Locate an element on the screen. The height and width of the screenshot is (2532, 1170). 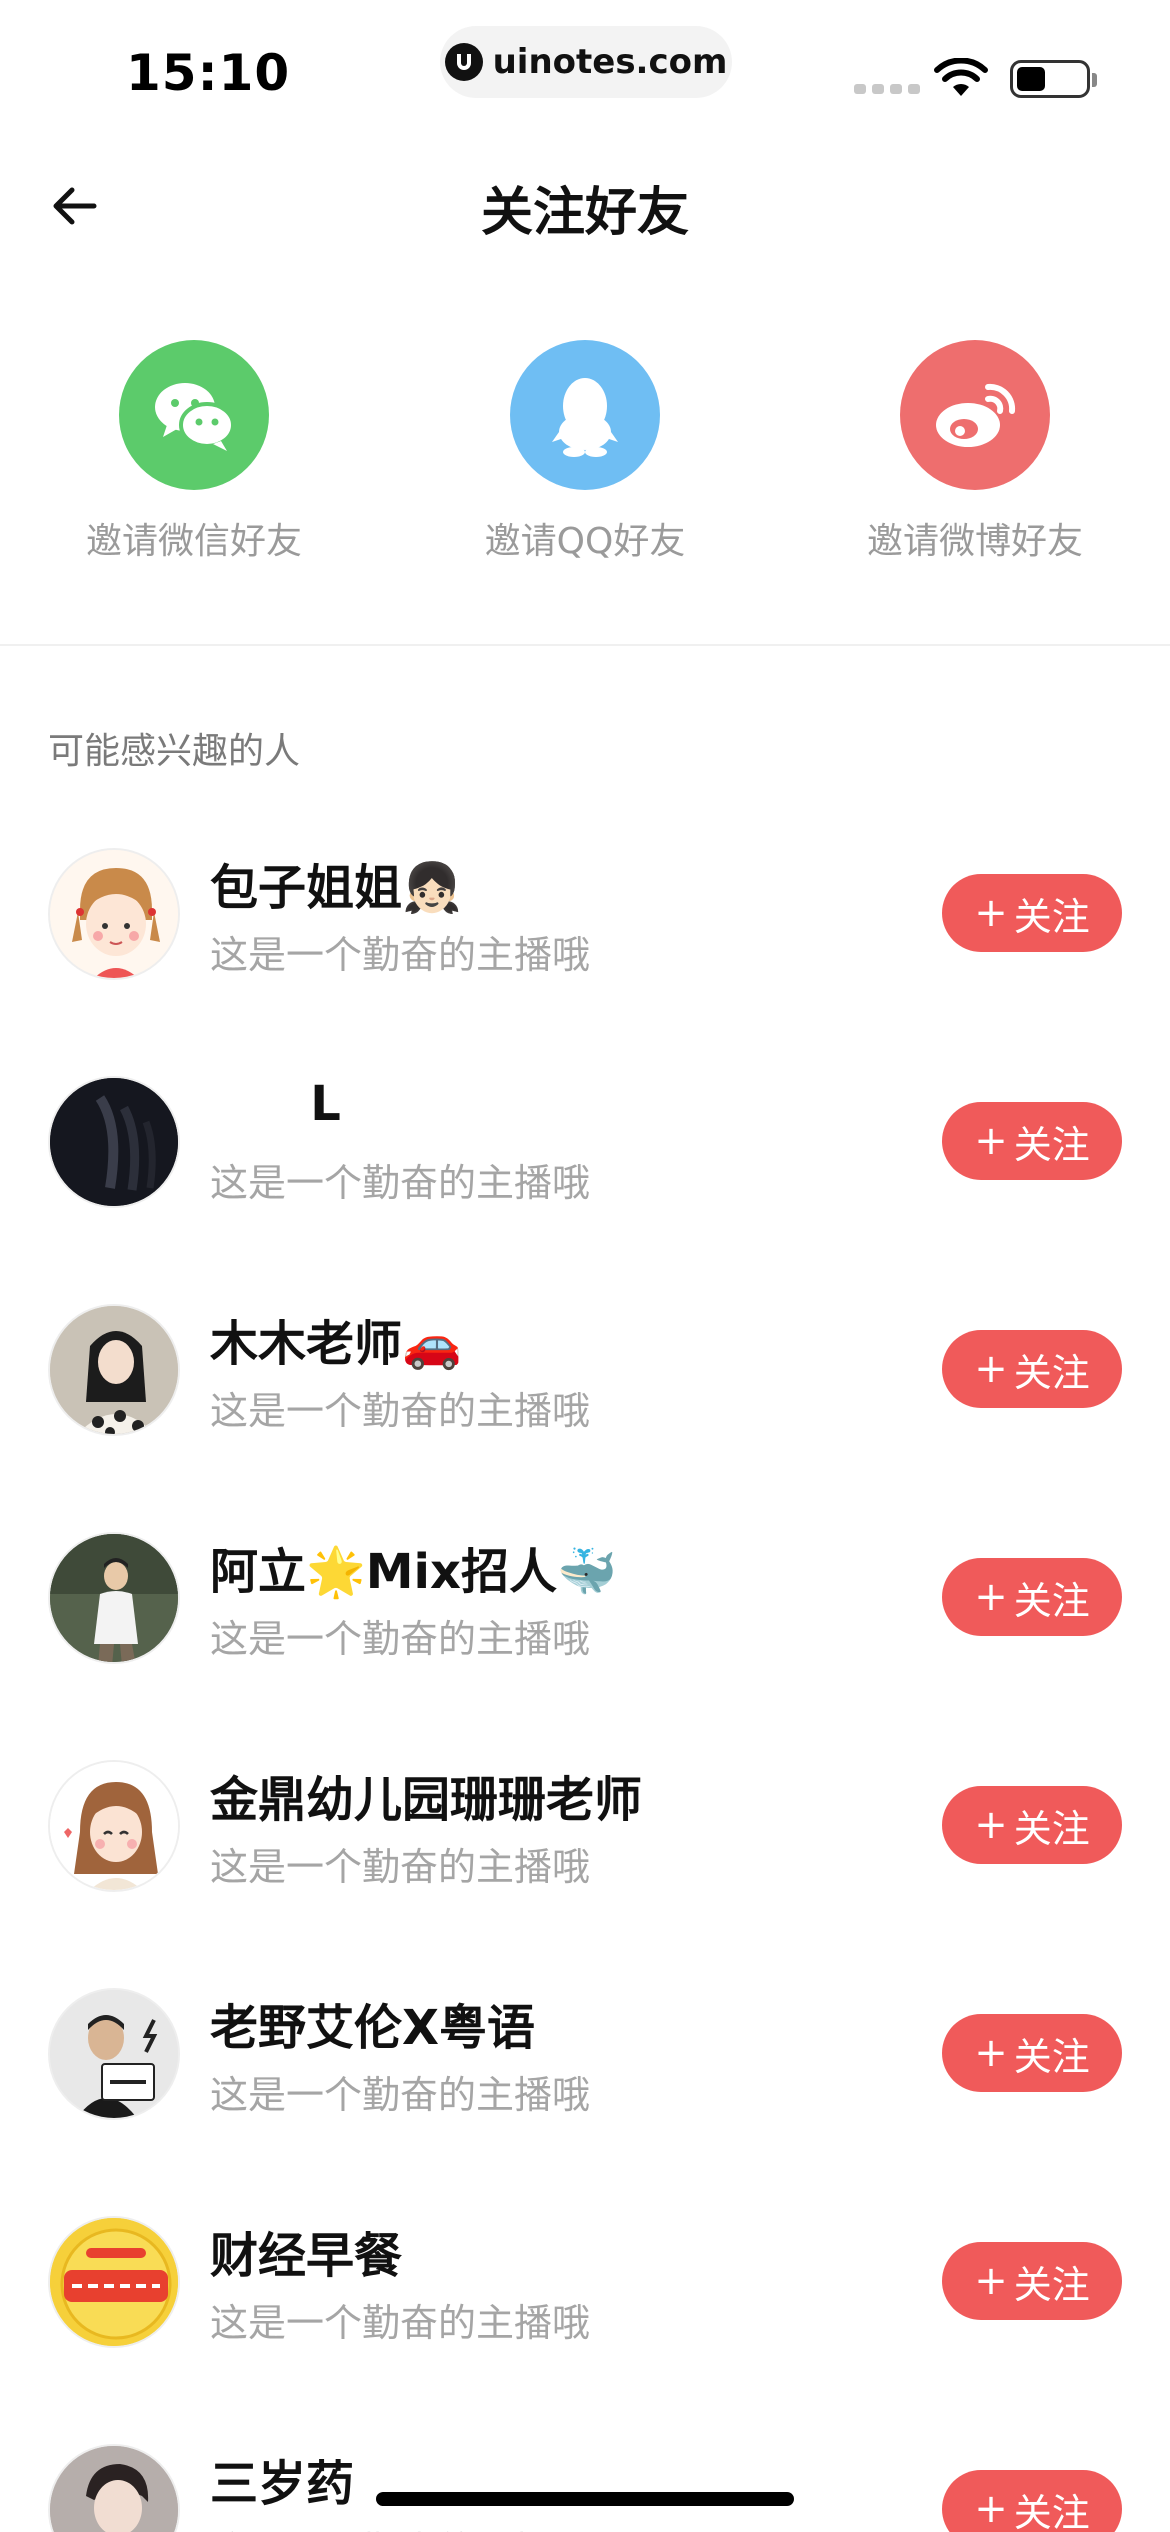
url-text: uinotes.com is located at coordinates (610, 62).